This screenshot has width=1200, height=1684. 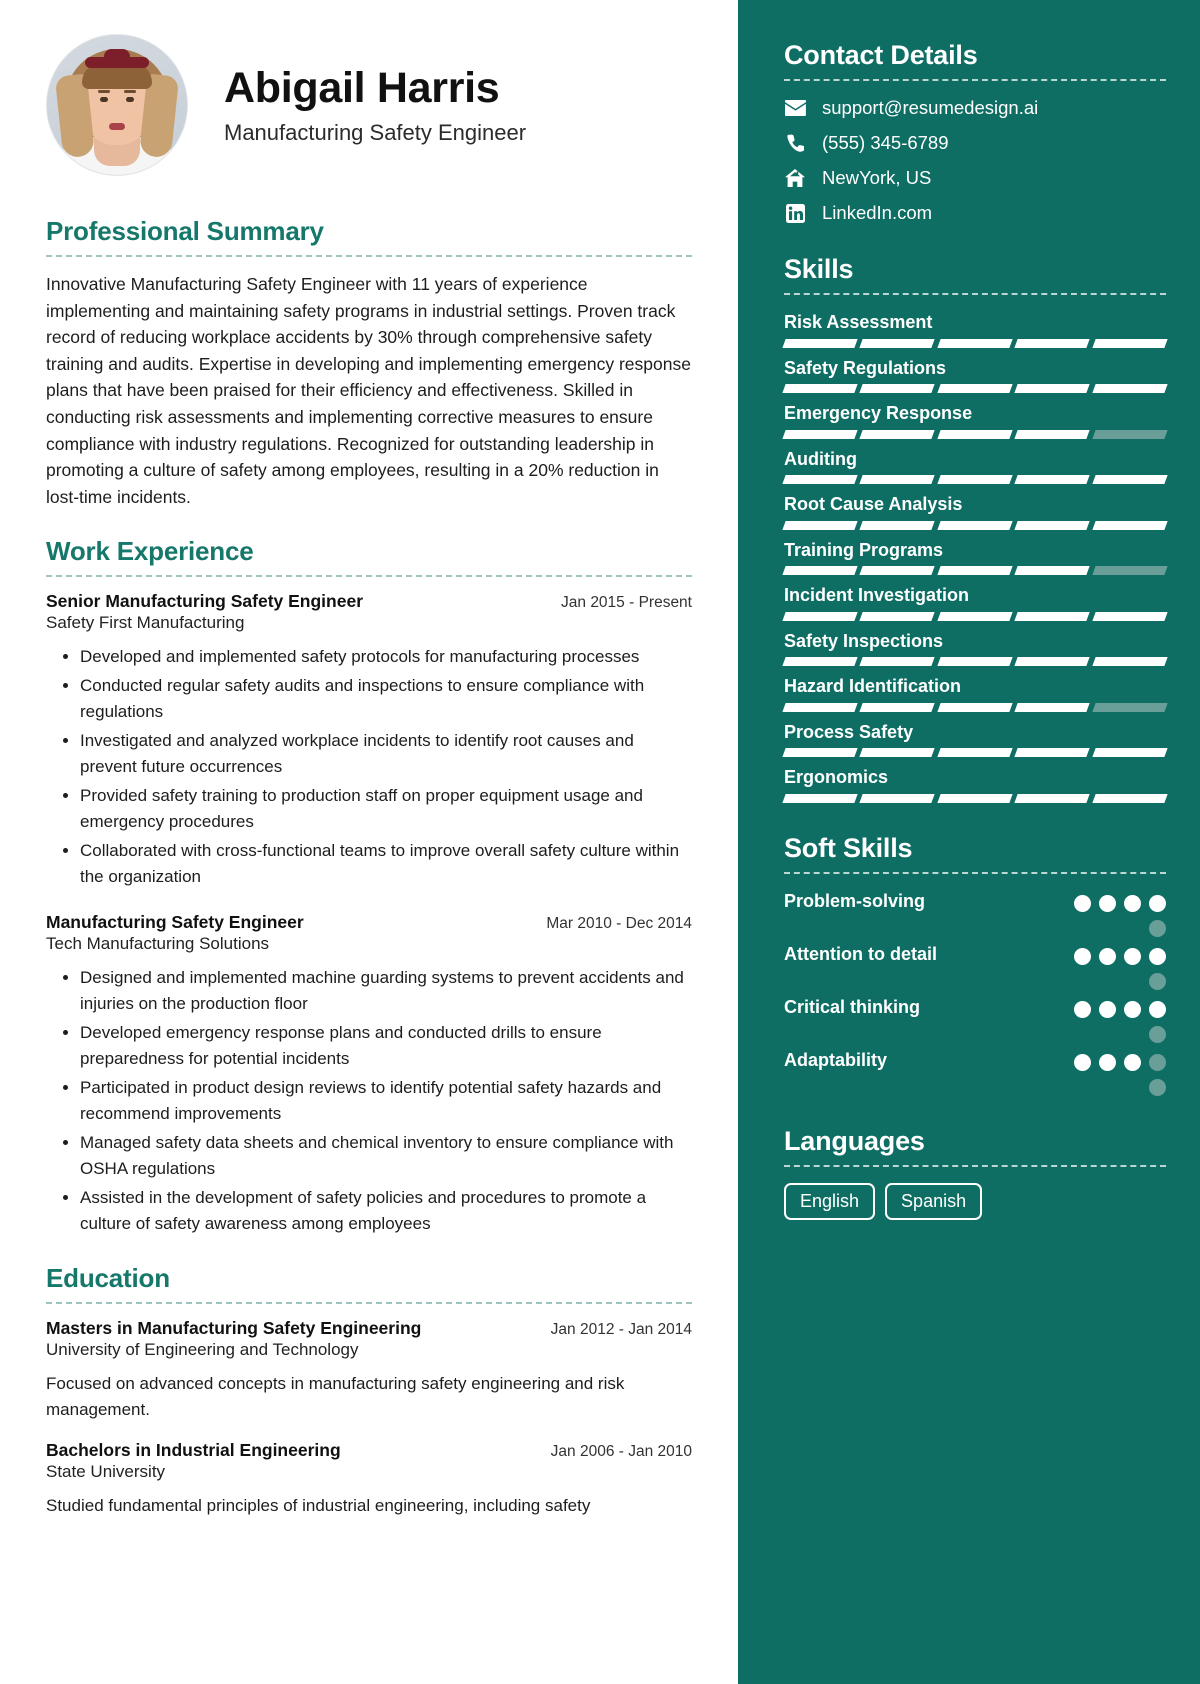 What do you see at coordinates (975, 511) in the screenshot?
I see `skill-item: Root Cause Analysis` at bounding box center [975, 511].